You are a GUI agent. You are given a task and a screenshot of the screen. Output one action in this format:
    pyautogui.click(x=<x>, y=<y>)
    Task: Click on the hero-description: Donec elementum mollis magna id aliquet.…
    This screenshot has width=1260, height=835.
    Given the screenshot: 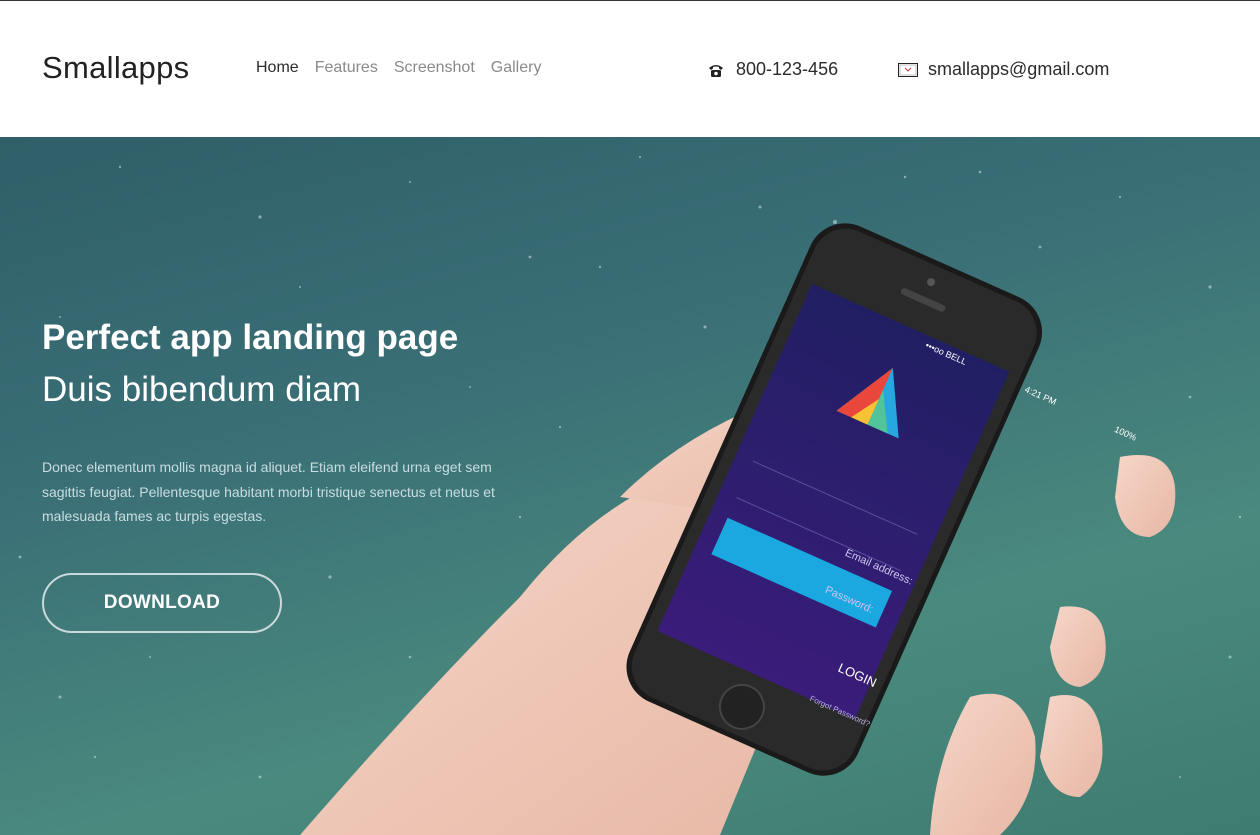 What is the action you would take?
    pyautogui.click(x=268, y=491)
    